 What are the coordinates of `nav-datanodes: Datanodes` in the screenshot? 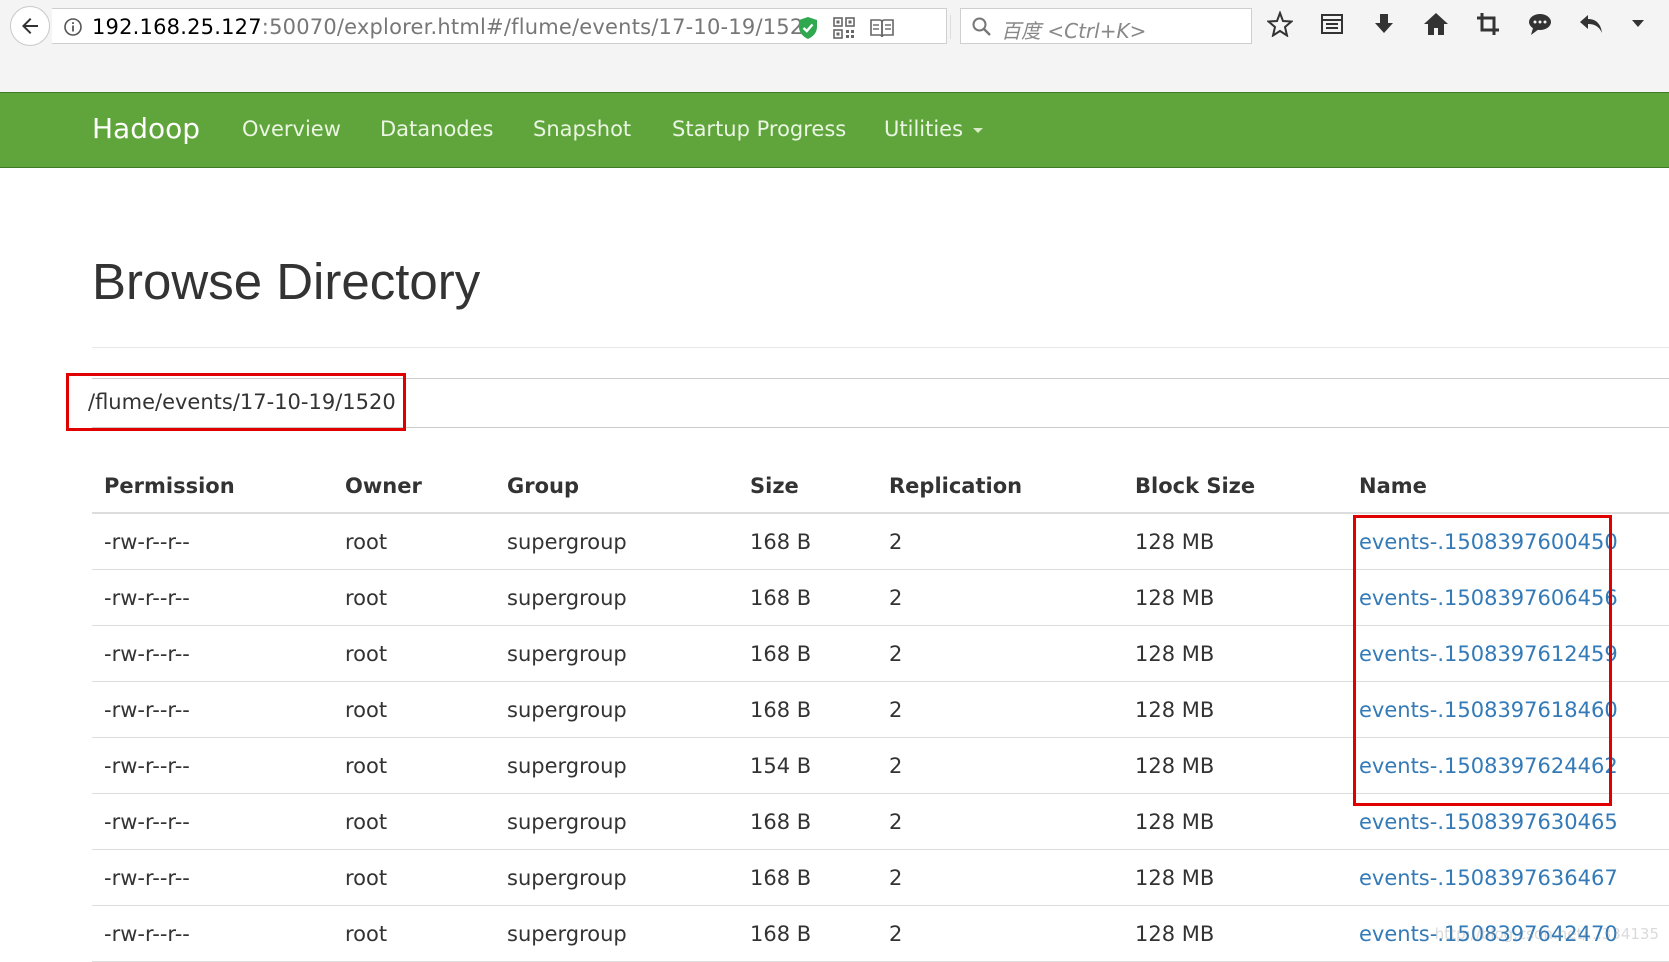 It's located at (437, 129).